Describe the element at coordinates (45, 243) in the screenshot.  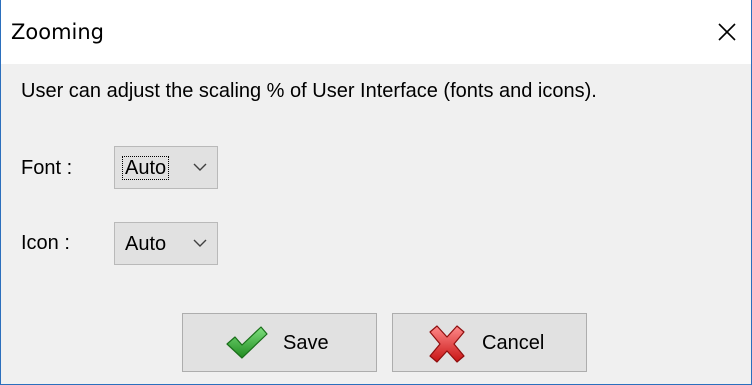
I see `icon-label: Icon :` at that location.